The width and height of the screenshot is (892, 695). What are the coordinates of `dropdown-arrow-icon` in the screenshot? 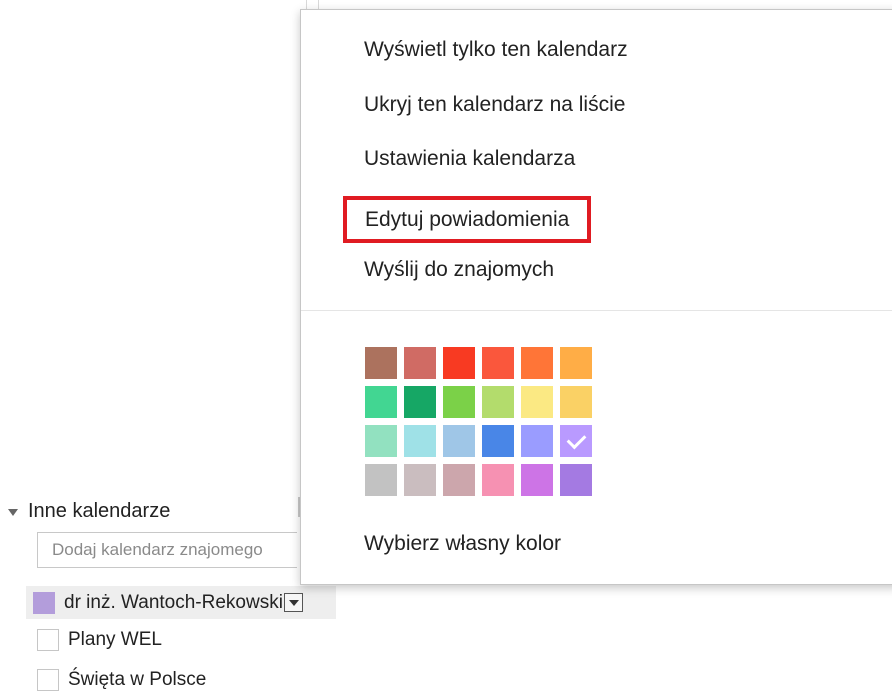 It's located at (293, 602).